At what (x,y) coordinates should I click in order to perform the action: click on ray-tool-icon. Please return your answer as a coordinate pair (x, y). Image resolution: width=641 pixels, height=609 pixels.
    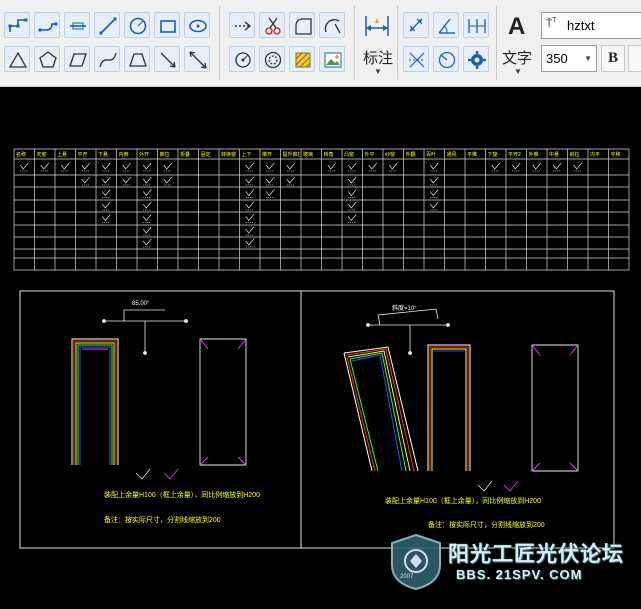
    Looking at the image, I should click on (167, 59).